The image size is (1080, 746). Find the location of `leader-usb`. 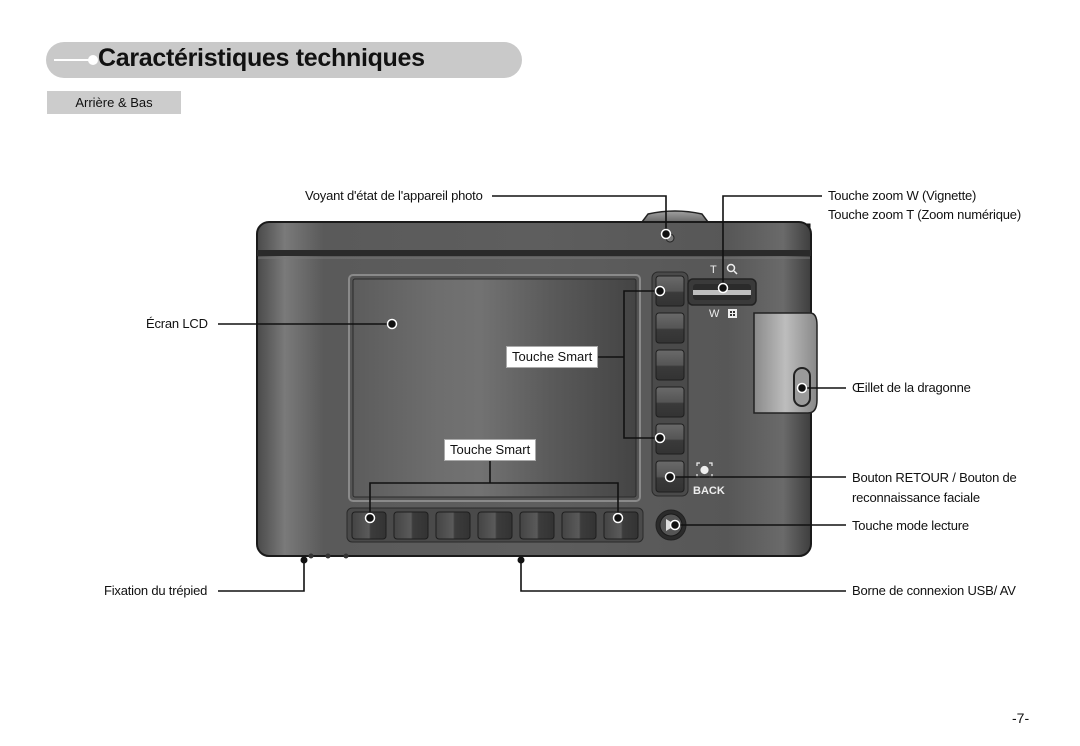

leader-usb is located at coordinates (683, 576).